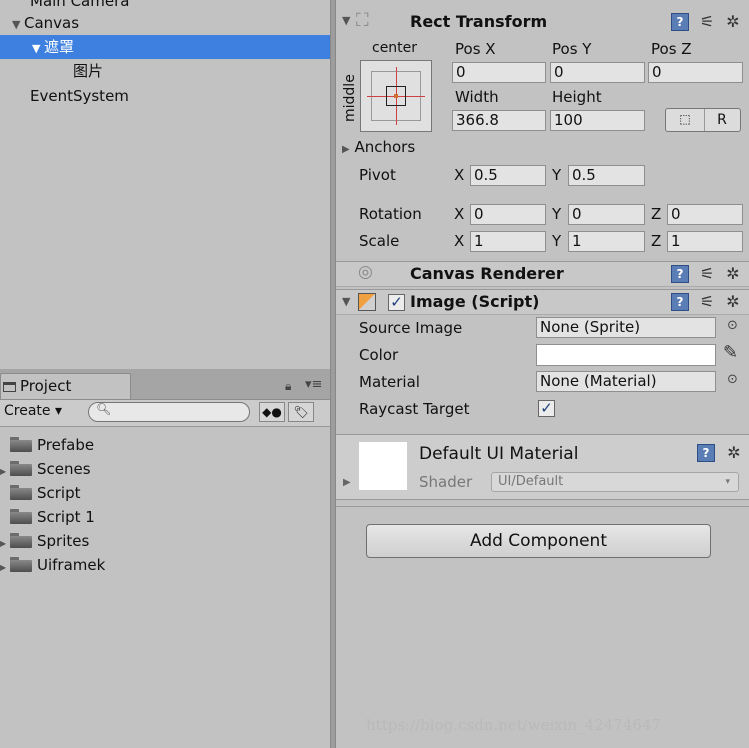 The height and width of the screenshot is (748, 749). What do you see at coordinates (626, 355) in the screenshot?
I see `color-swatch` at bounding box center [626, 355].